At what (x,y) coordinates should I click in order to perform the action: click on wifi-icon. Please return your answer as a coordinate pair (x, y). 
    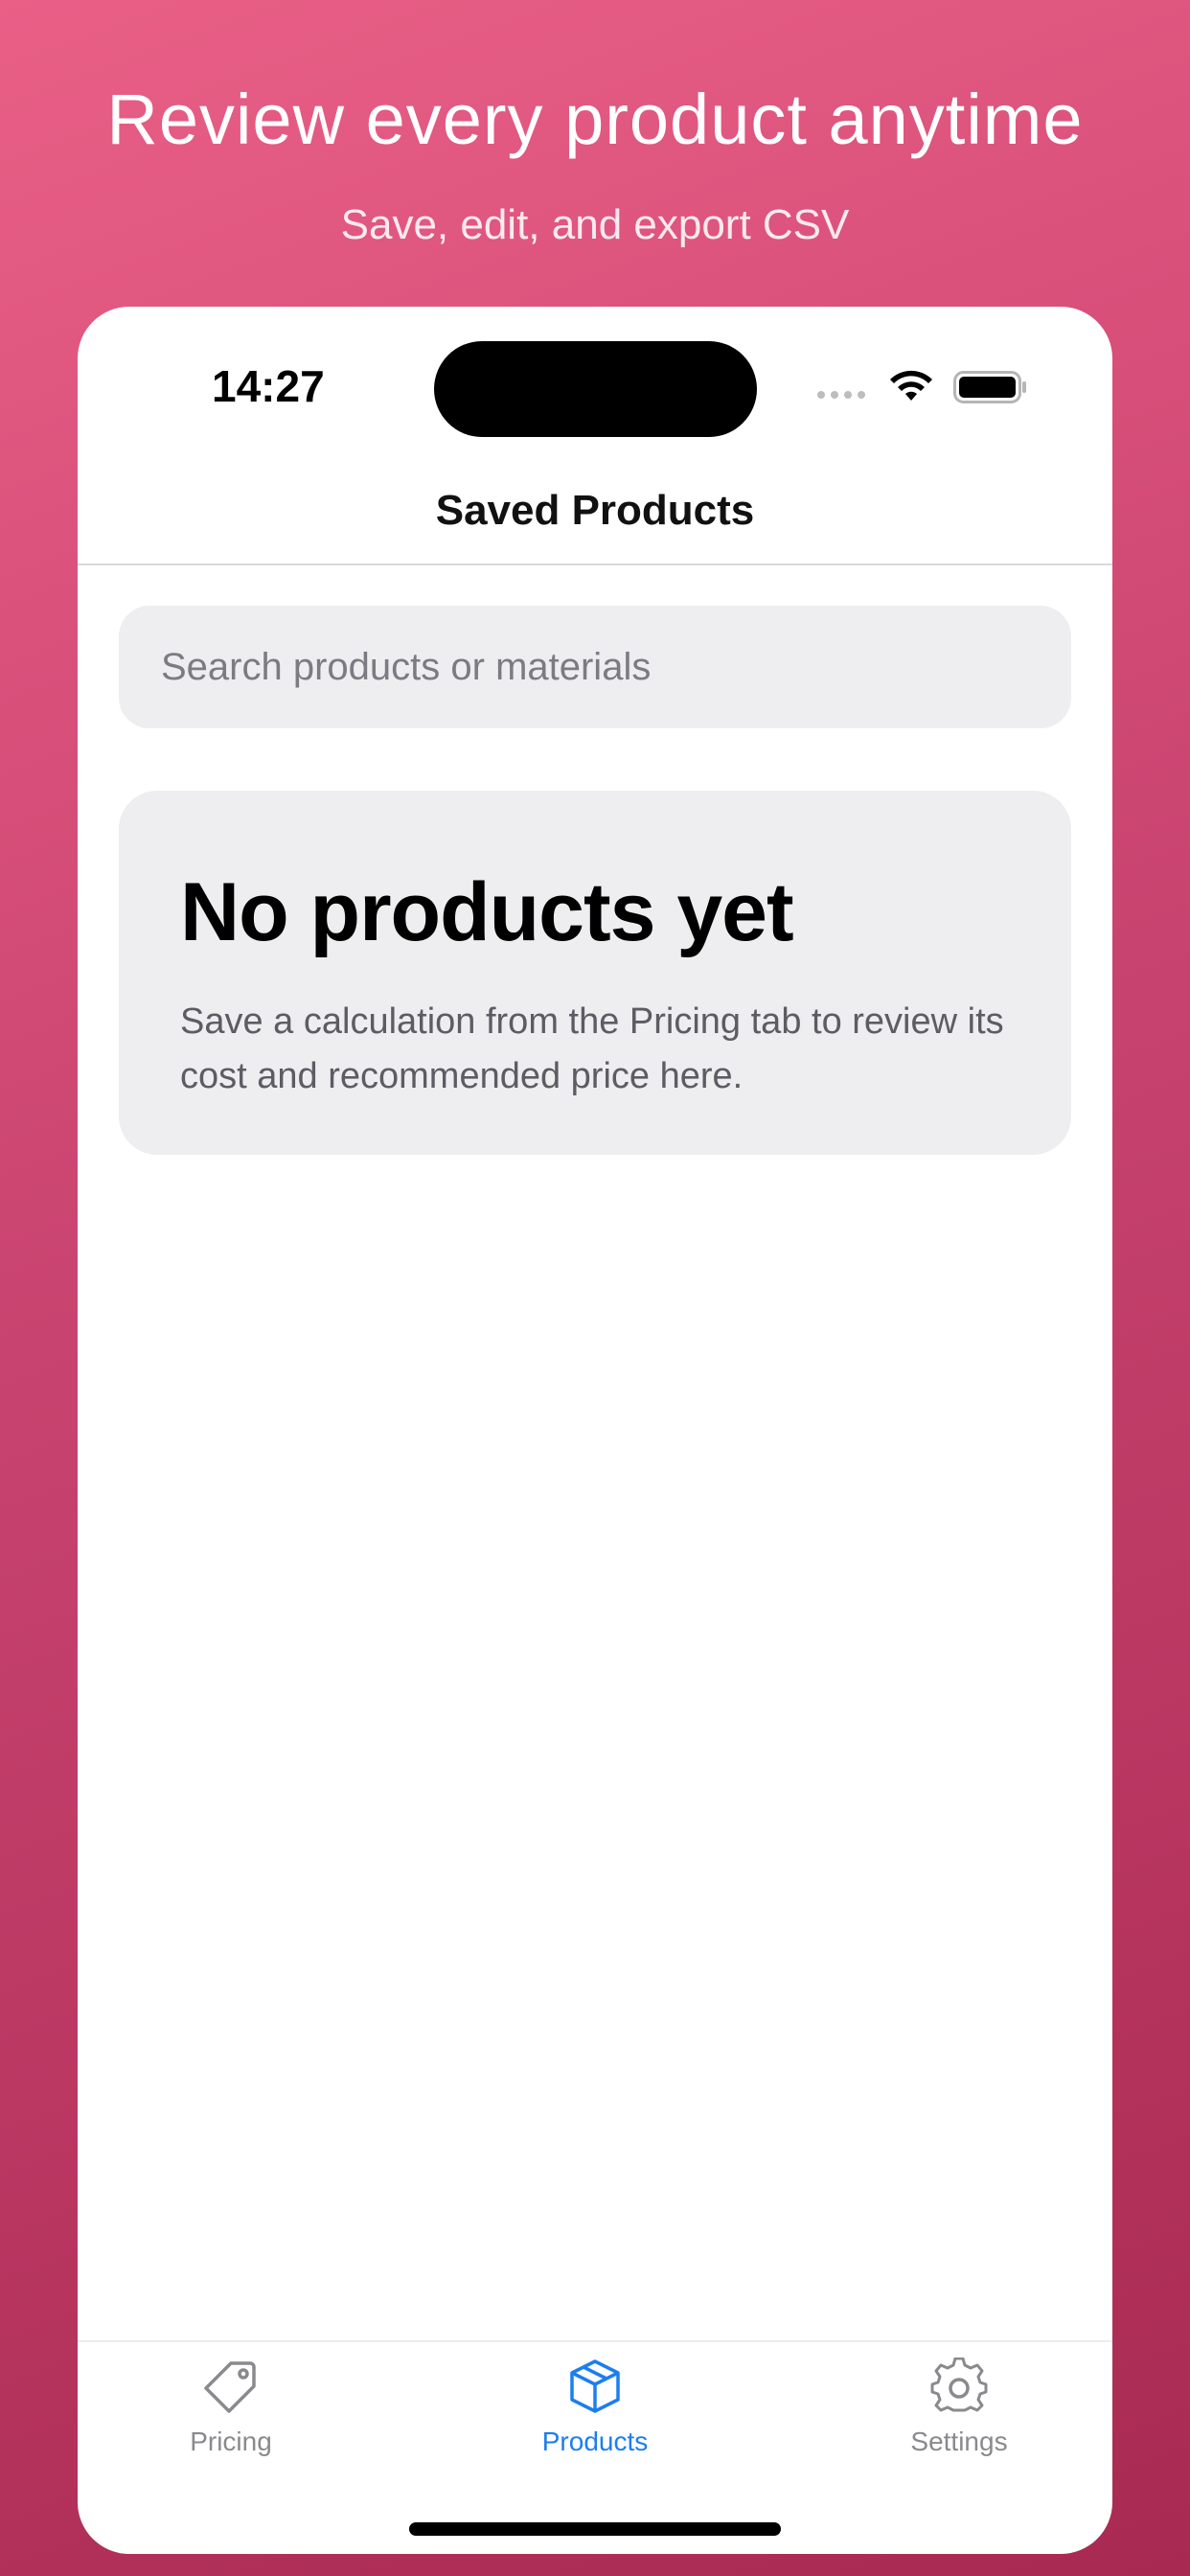
    Looking at the image, I should click on (911, 385).